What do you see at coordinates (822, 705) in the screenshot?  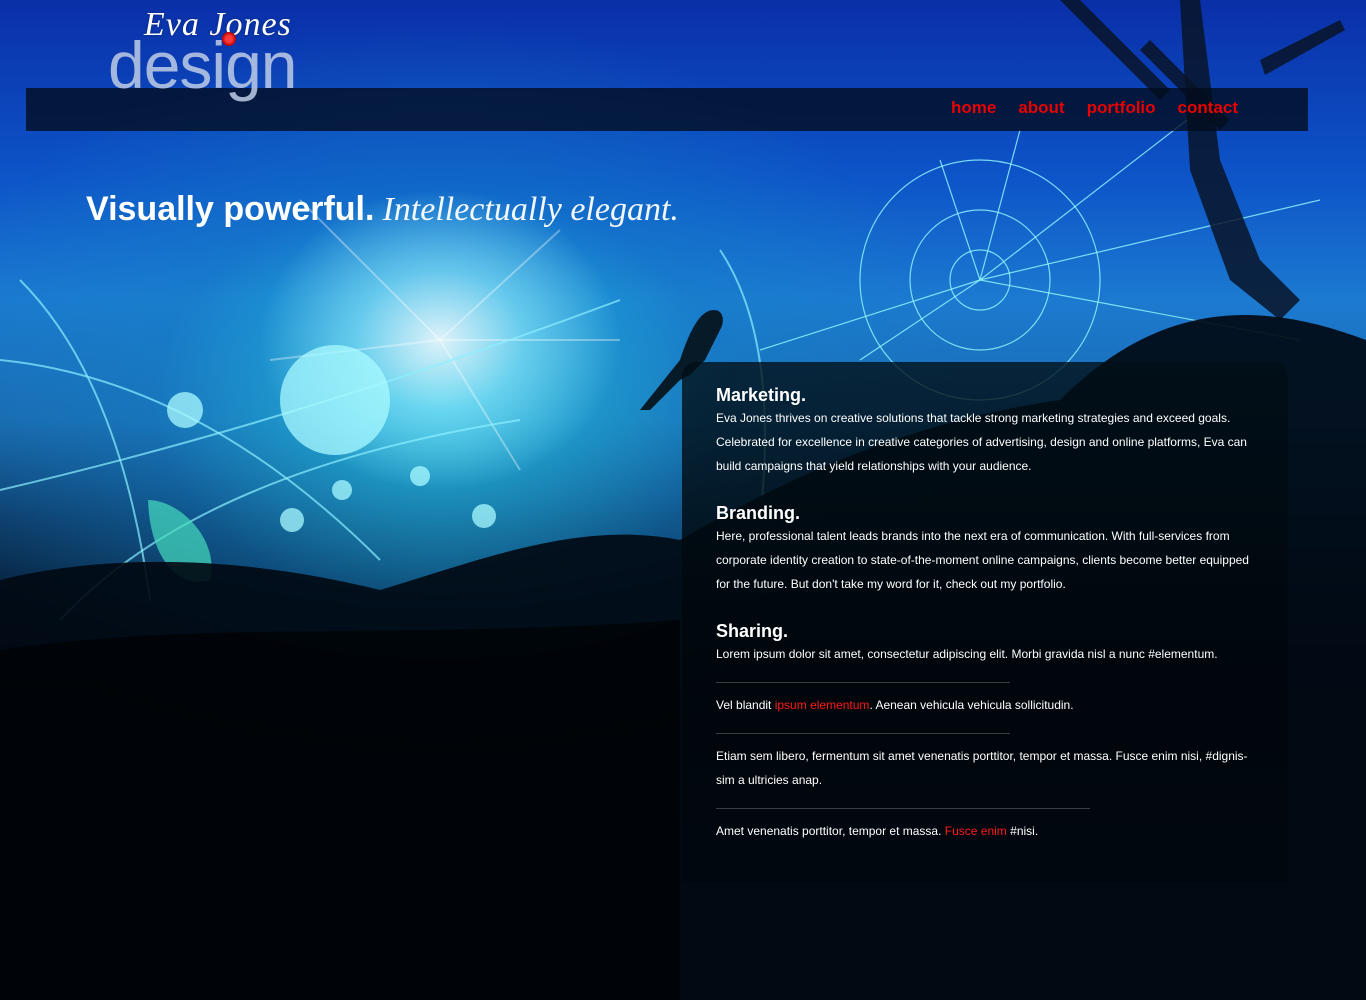 I see `post-link: ipsum elementum` at bounding box center [822, 705].